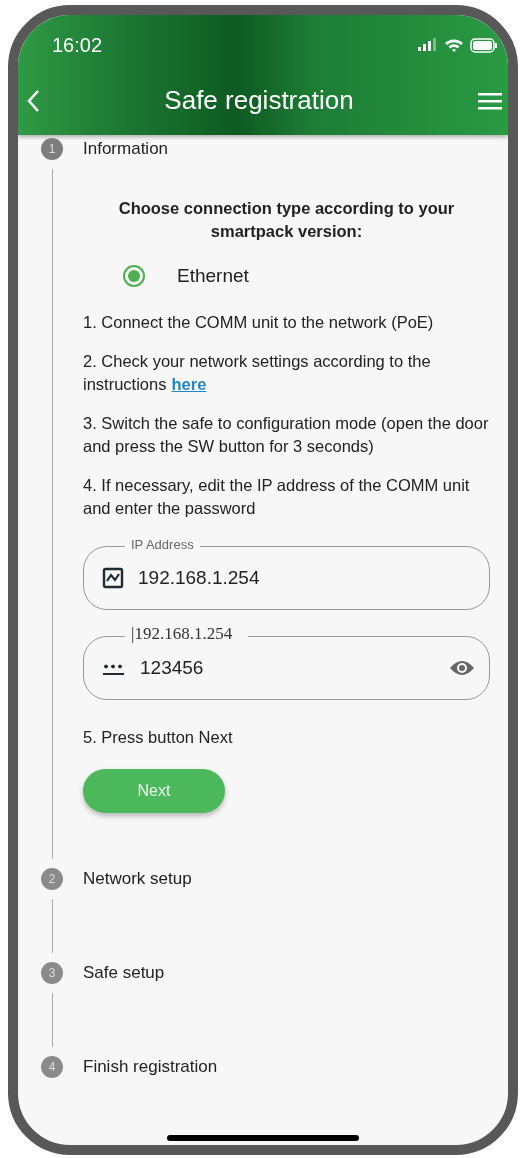 This screenshot has width=521, height=1158. I want to click on field-value: 192.168.1.254, so click(199, 578).